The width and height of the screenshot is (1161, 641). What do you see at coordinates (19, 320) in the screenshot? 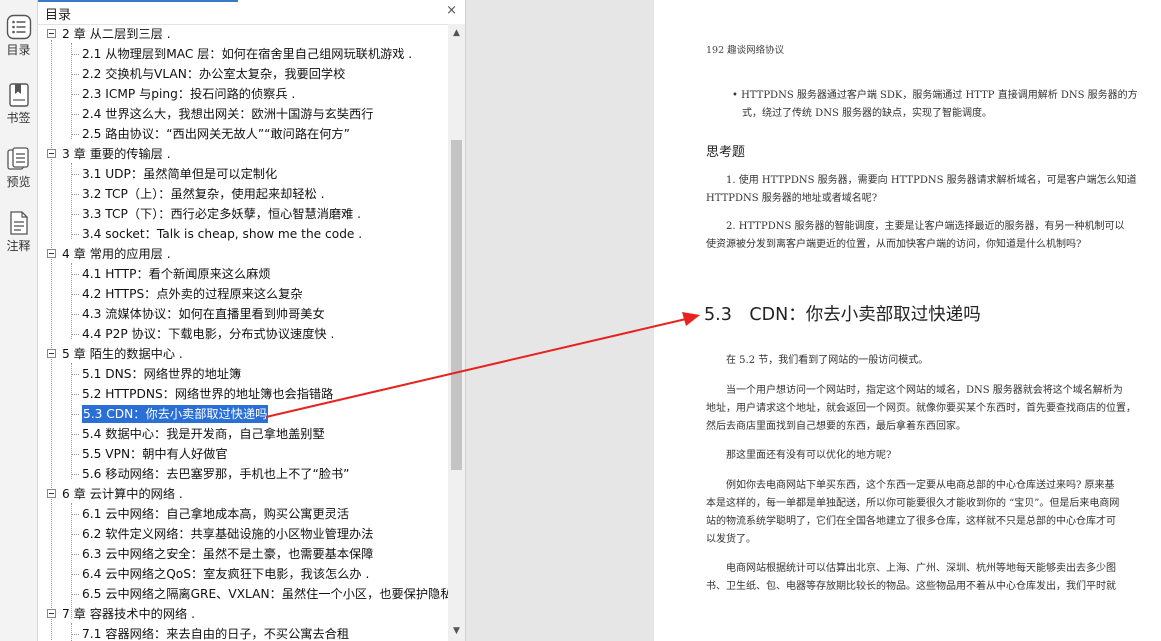
I see `sidebar-rail: 目录 书签 预览 注释` at bounding box center [19, 320].